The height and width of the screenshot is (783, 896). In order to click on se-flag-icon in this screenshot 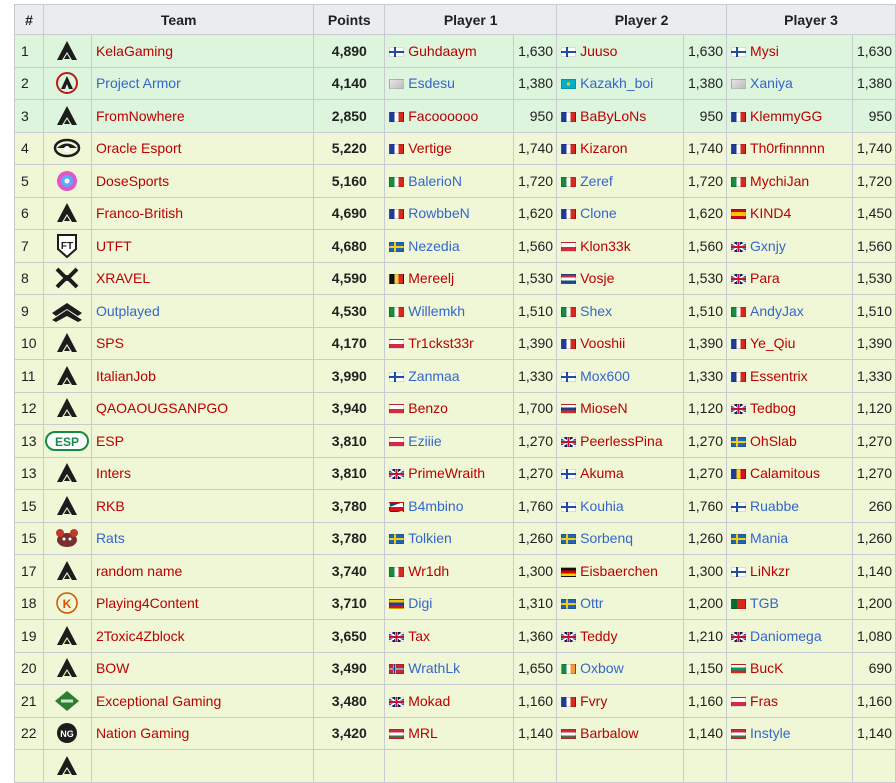, I will do `click(569, 604)`.